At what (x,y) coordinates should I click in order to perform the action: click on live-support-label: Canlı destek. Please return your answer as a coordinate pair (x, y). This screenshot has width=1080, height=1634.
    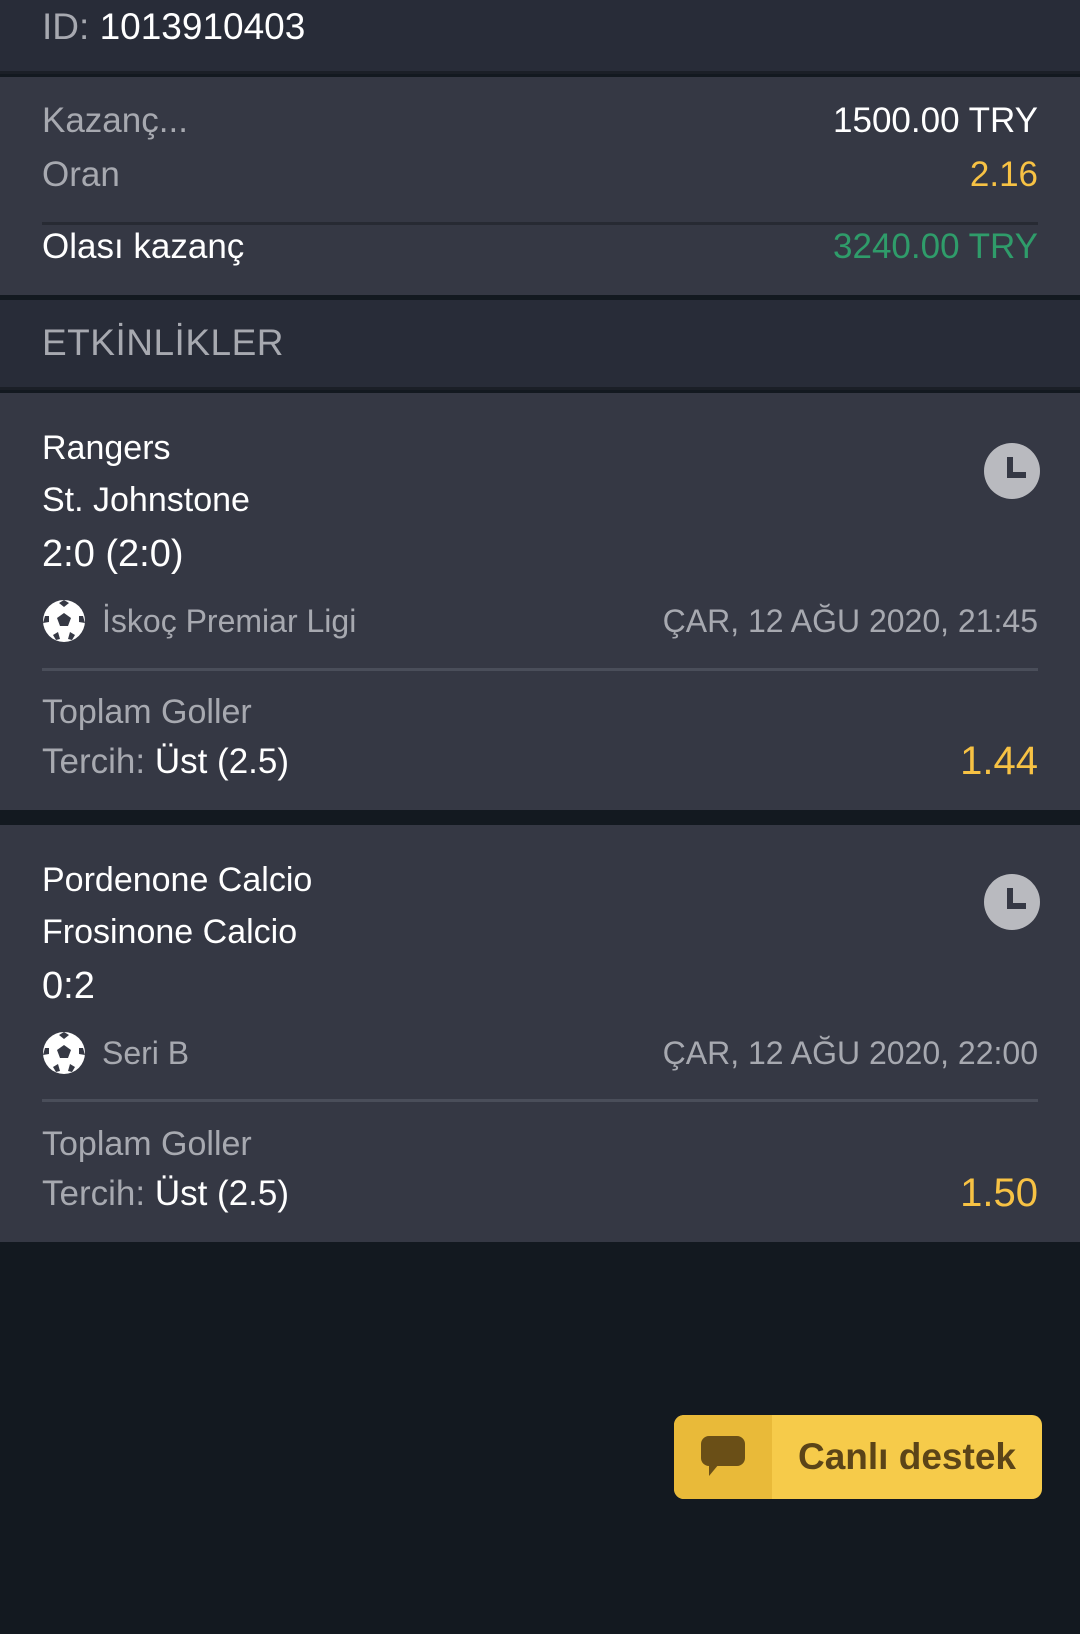
    Looking at the image, I should click on (907, 1456).